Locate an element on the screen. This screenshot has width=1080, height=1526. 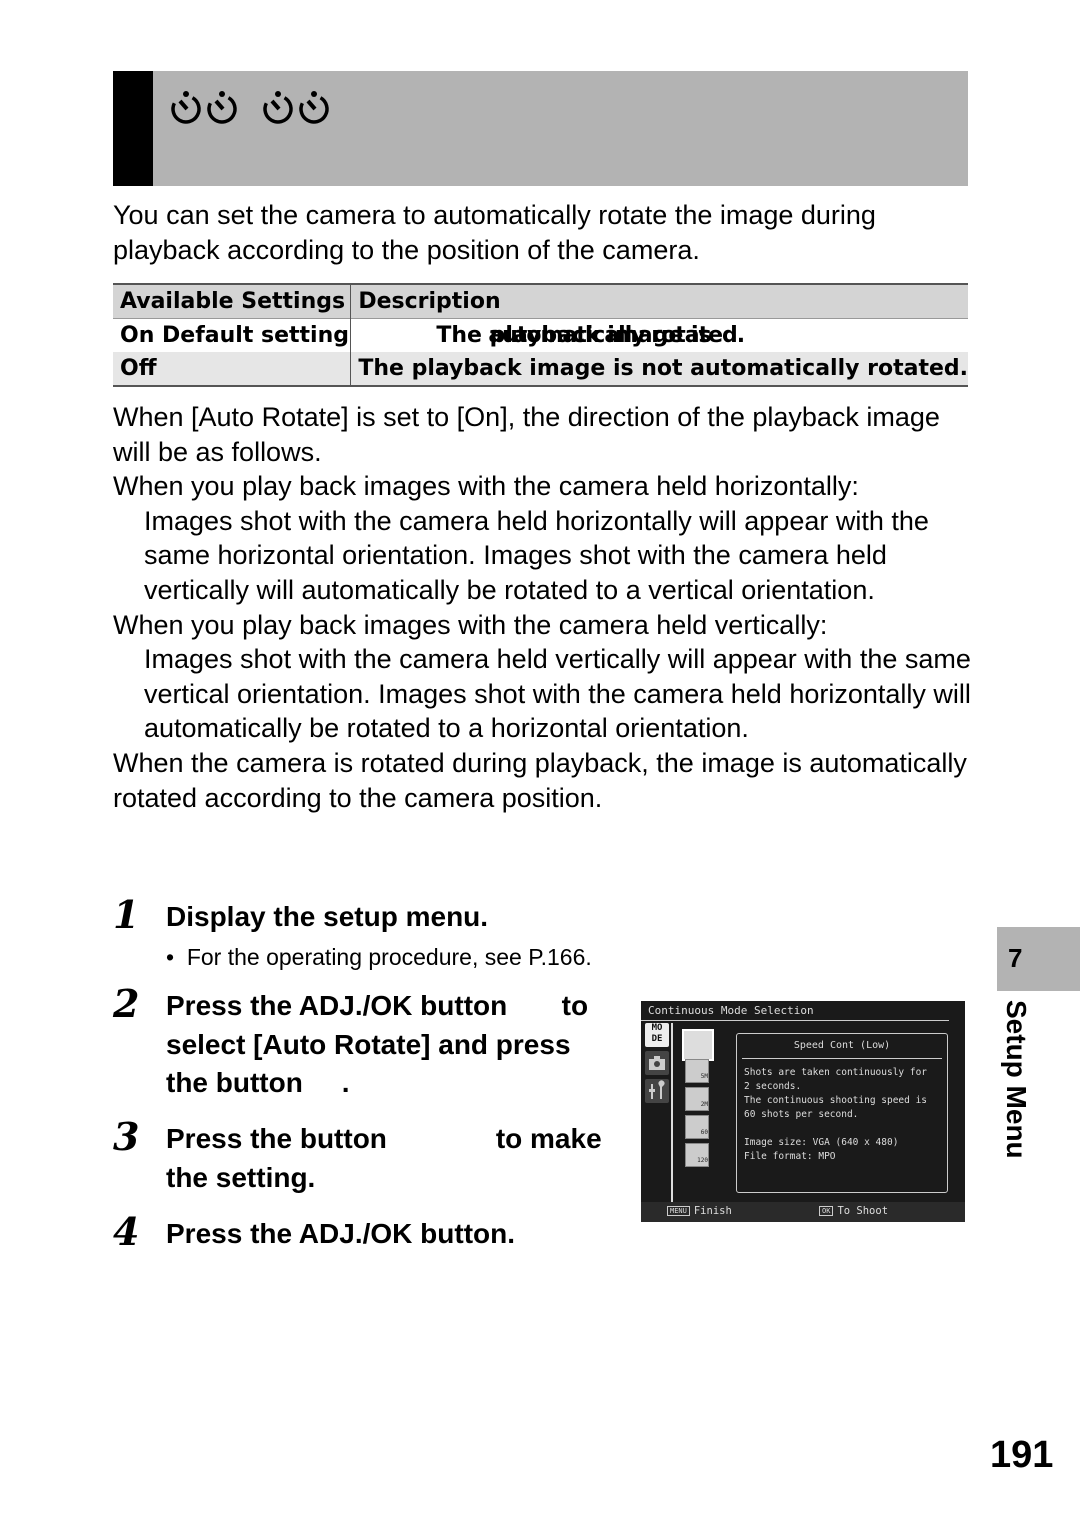
camera-tab-icon is located at coordinates (657, 1063).